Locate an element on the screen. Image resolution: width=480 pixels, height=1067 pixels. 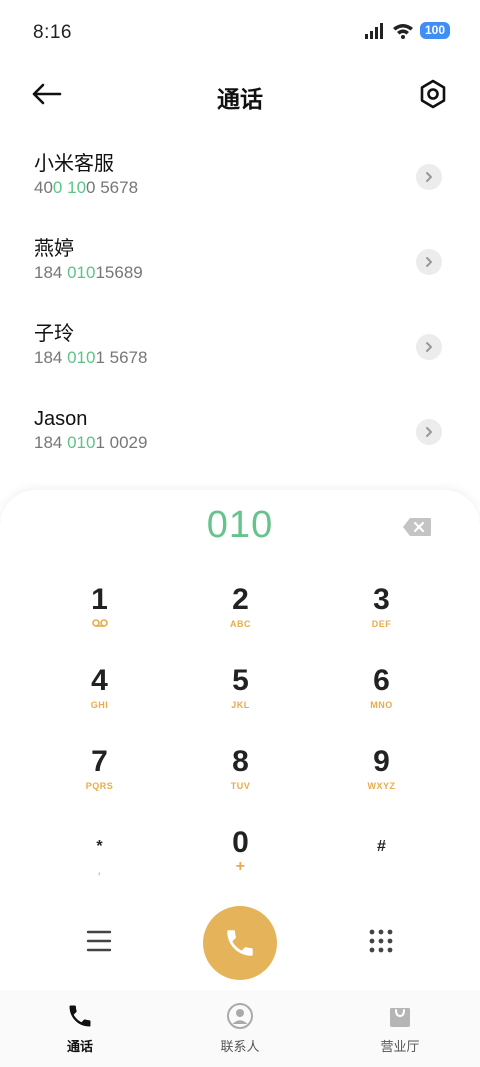
header: 通话 is located at coordinates (240, 95).